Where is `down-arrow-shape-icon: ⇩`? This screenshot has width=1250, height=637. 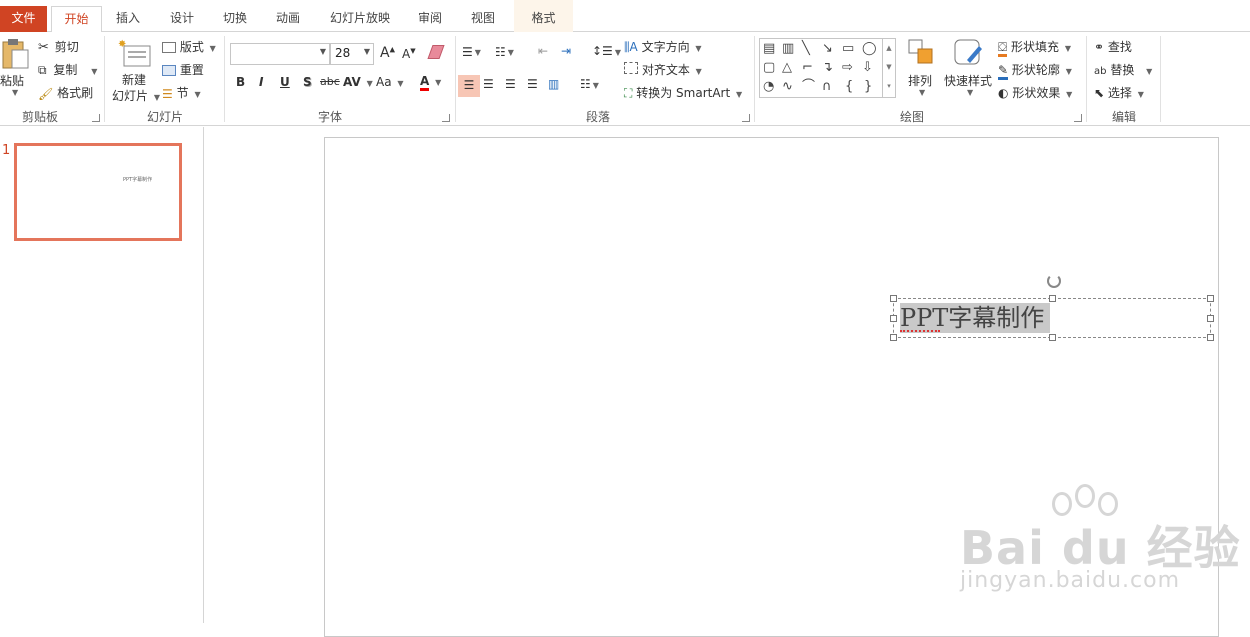 down-arrow-shape-icon: ⇩ is located at coordinates (867, 68).